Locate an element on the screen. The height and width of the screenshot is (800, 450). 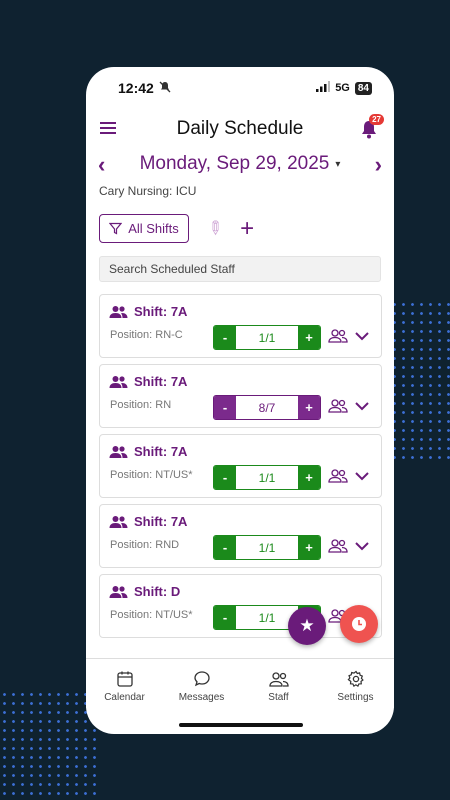
calendar-icon is located at coordinates (124, 679).